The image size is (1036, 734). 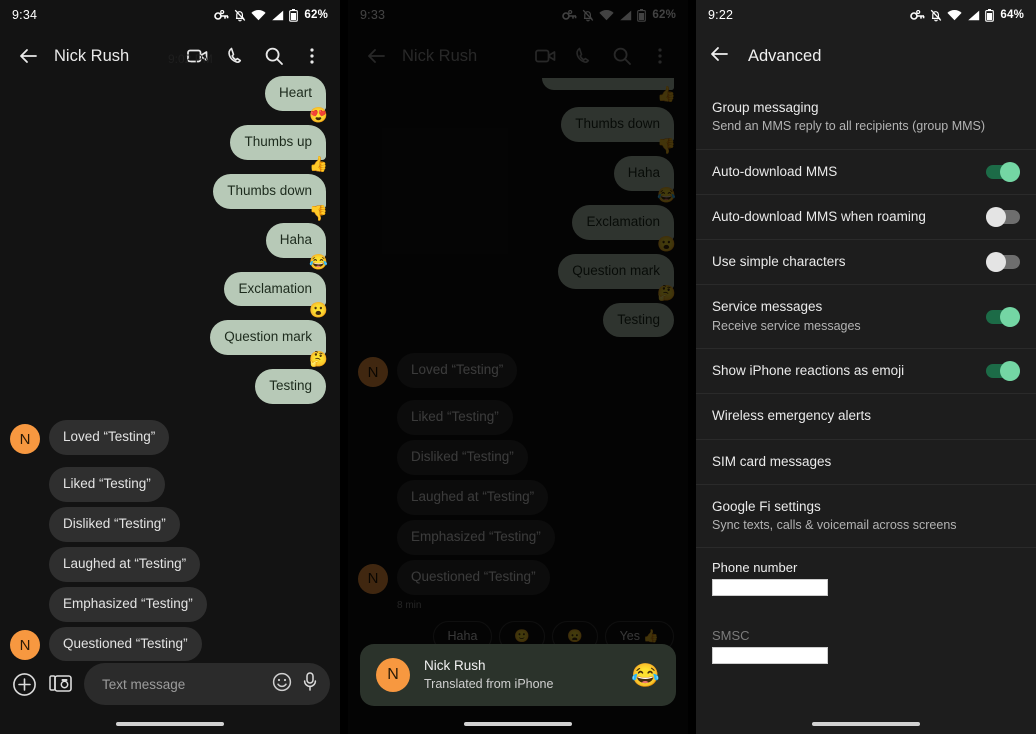 What do you see at coordinates (282, 684) in the screenshot?
I see `emoji-smiley-icon` at bounding box center [282, 684].